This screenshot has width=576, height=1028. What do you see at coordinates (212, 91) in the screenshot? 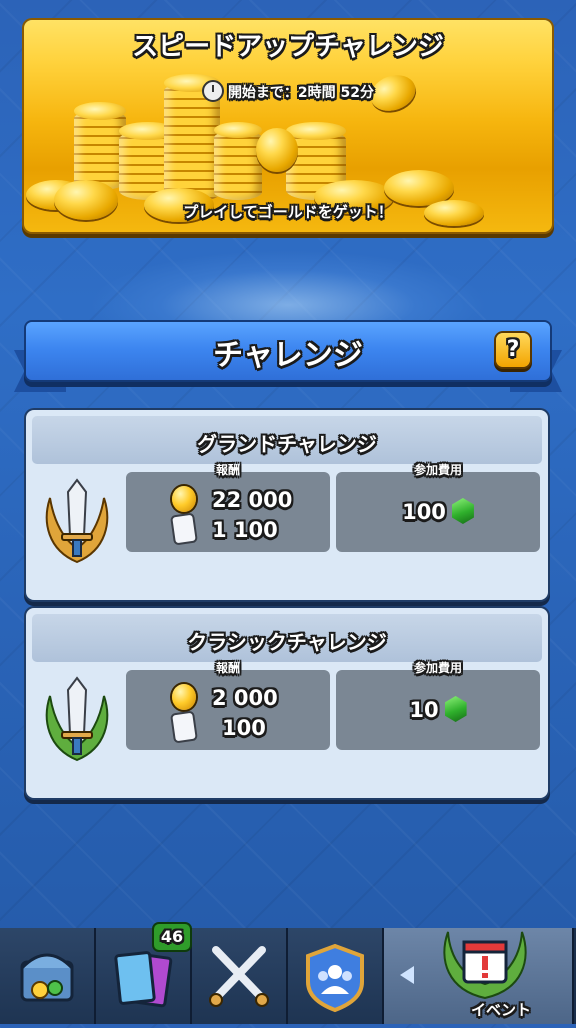
I see `clock-icon` at bounding box center [212, 91].